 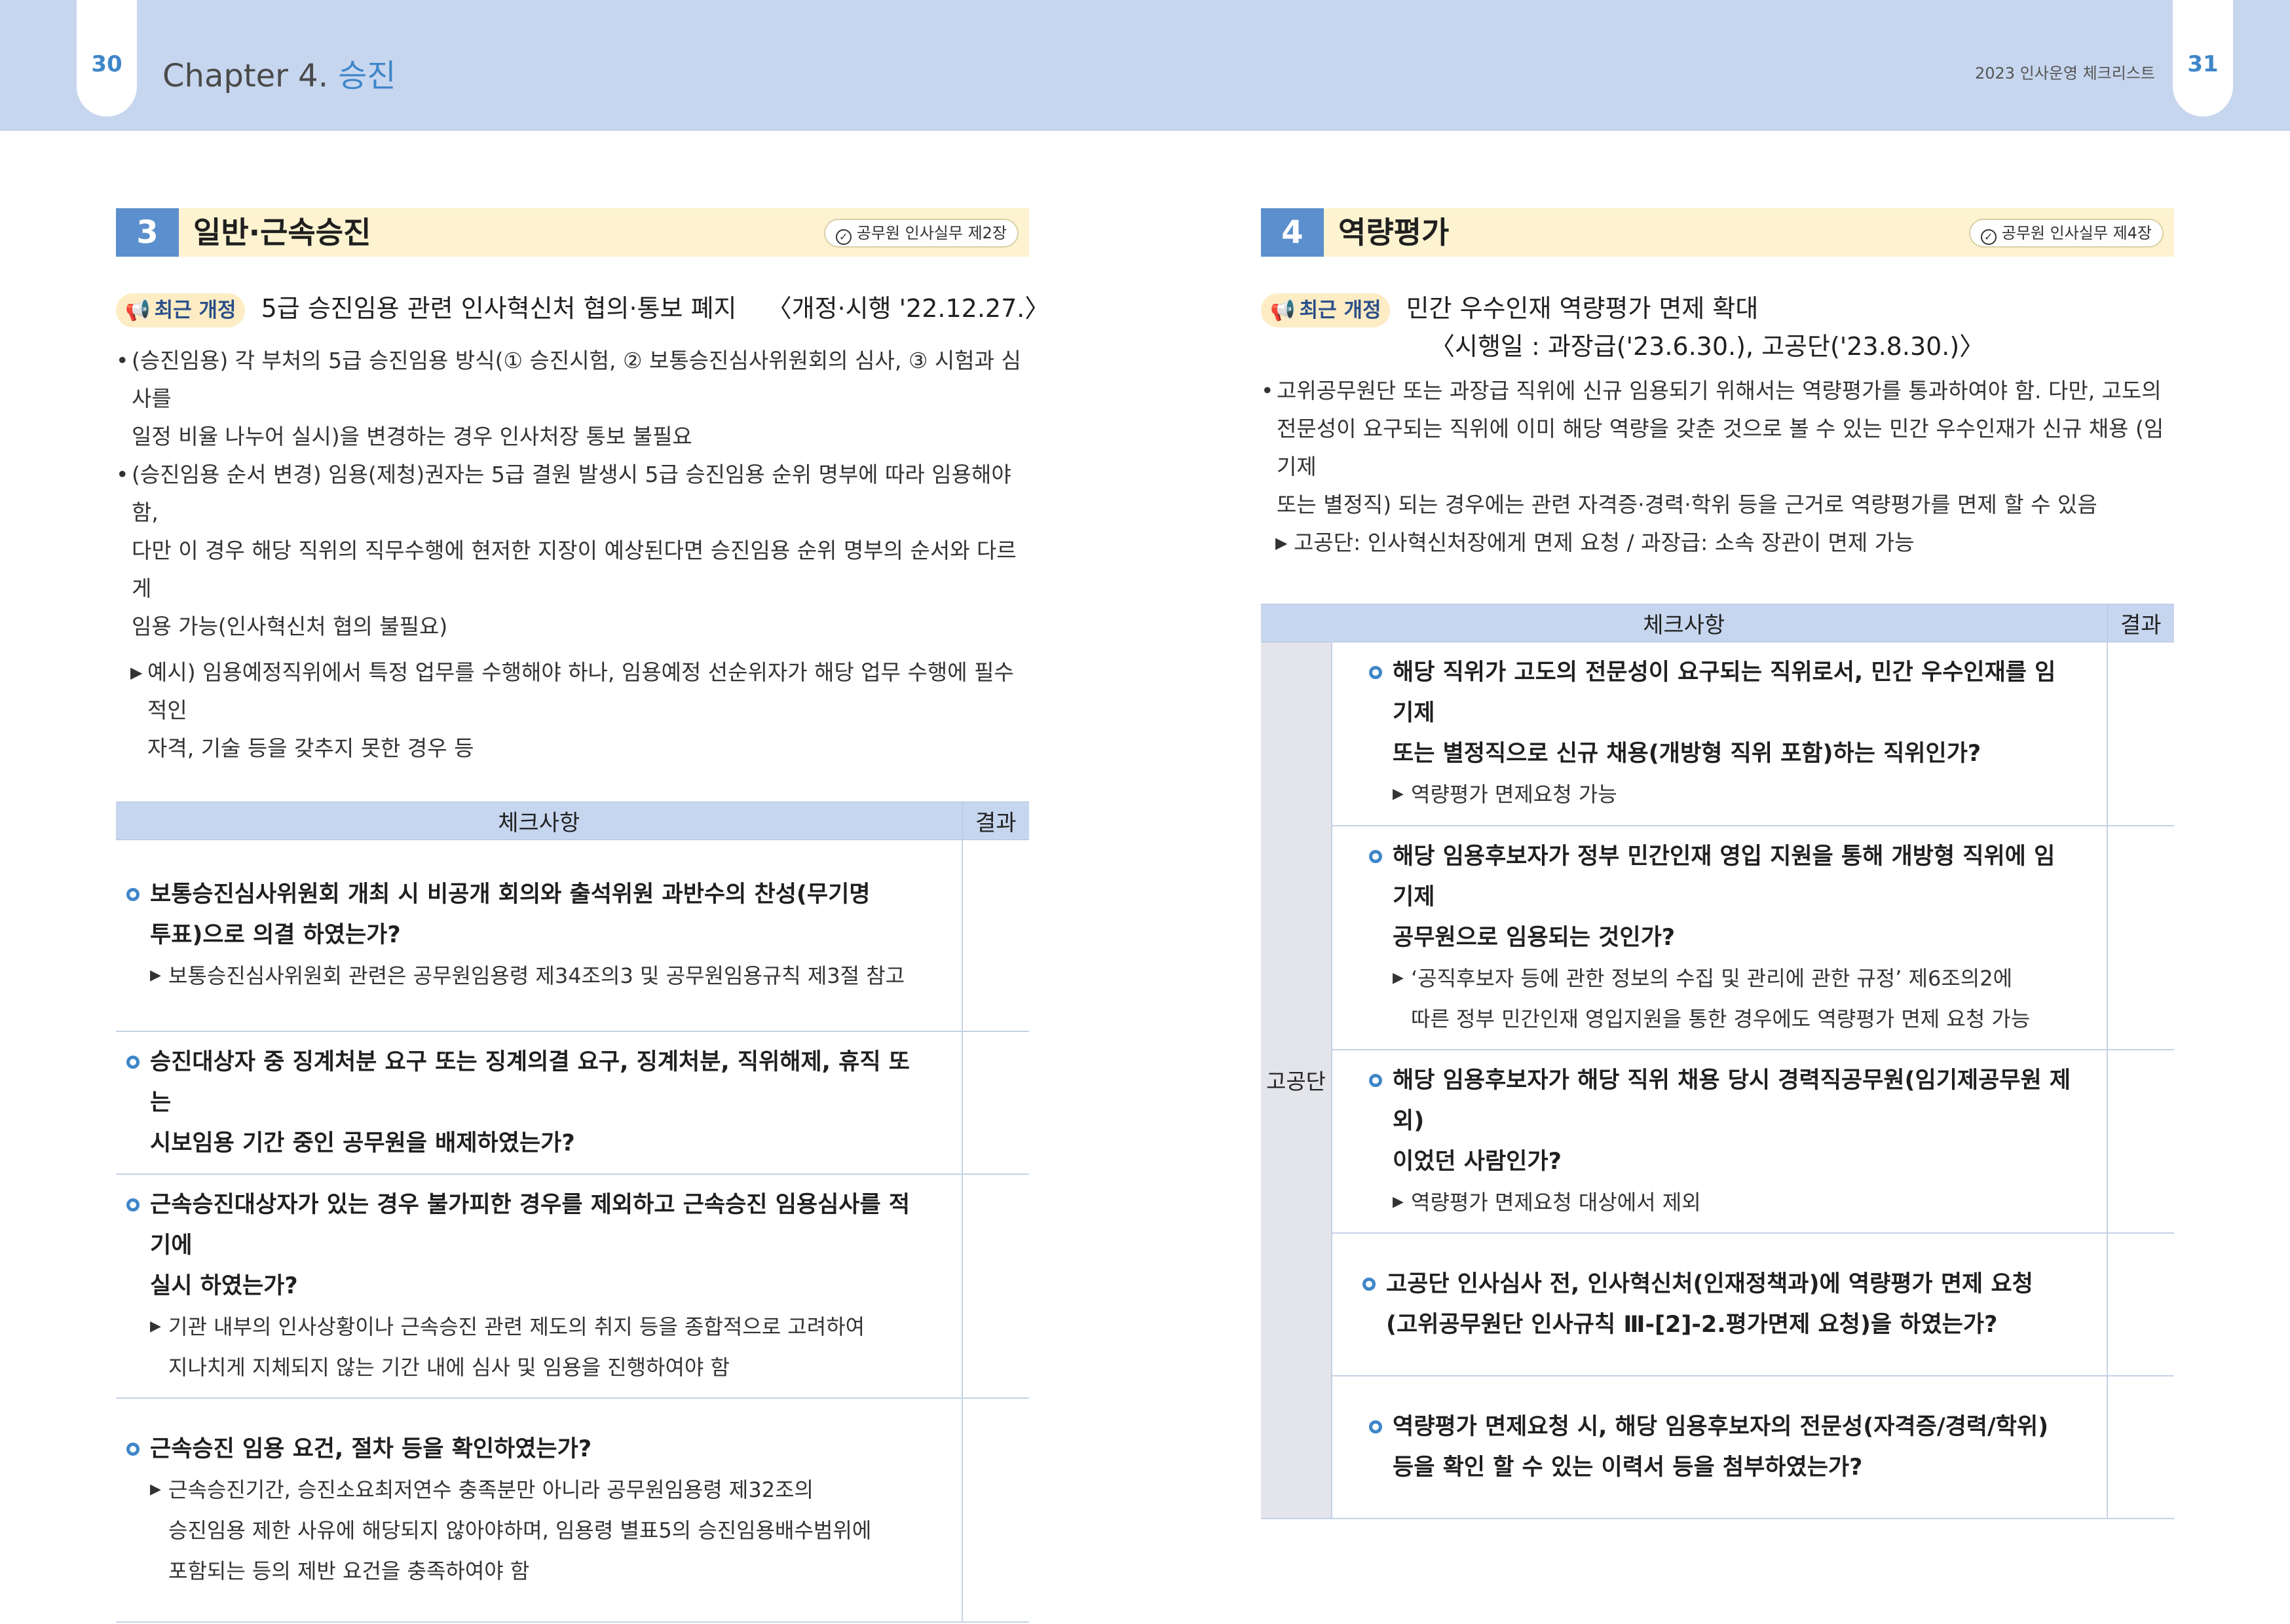 What do you see at coordinates (1394, 232) in the screenshot?
I see `section-title: 역량평가` at bounding box center [1394, 232].